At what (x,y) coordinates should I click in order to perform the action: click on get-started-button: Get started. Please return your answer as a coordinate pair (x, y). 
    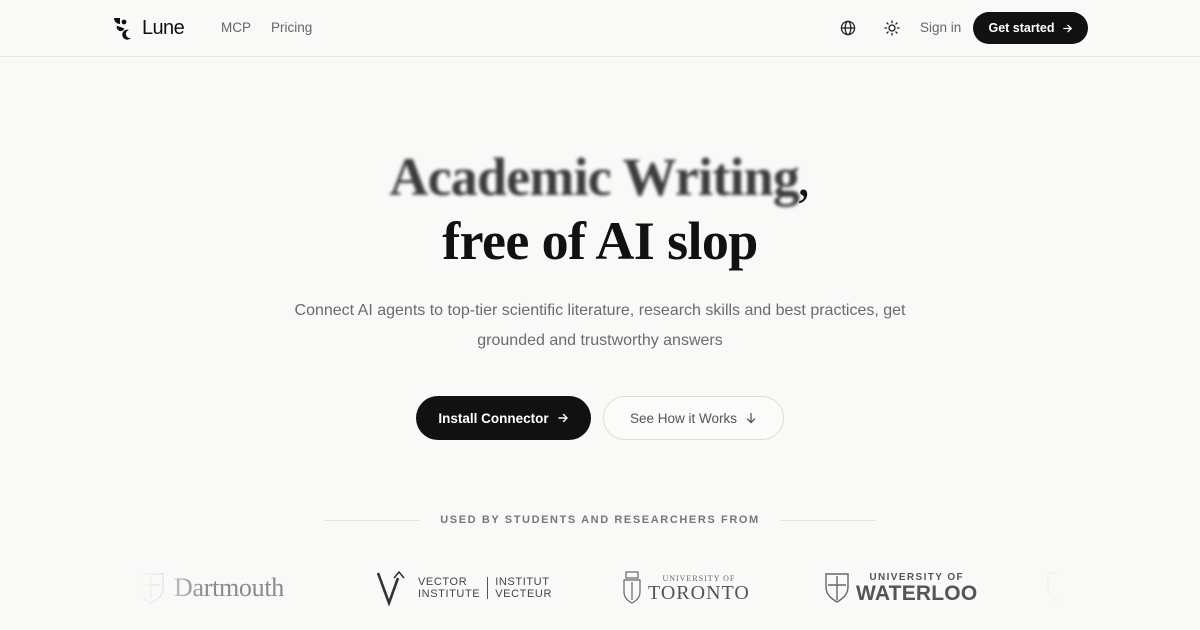
    Looking at the image, I should click on (1030, 28).